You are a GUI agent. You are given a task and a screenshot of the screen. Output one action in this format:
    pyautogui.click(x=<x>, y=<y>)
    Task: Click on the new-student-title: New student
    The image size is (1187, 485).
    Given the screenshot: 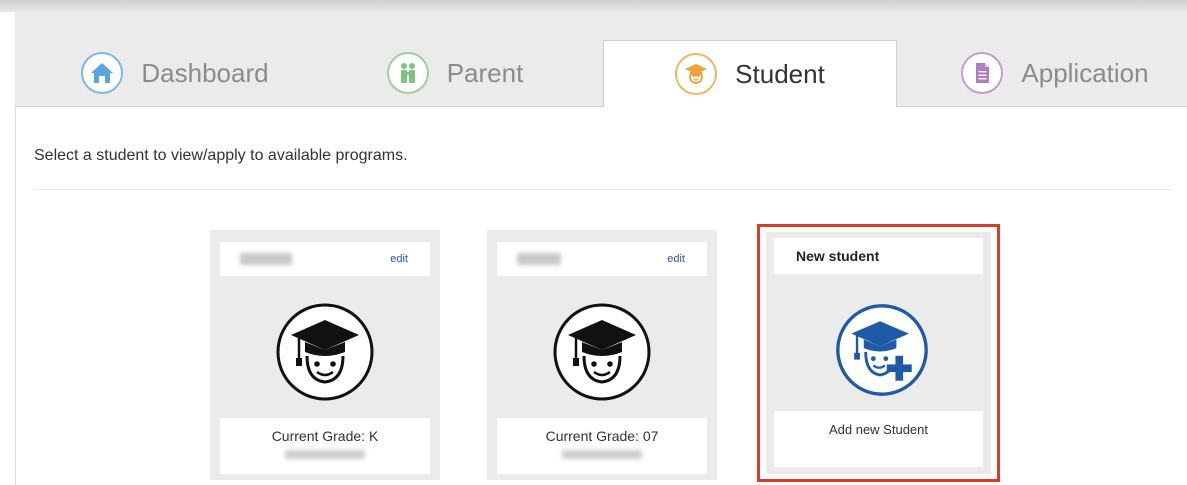 What is the action you would take?
    pyautogui.click(x=878, y=256)
    